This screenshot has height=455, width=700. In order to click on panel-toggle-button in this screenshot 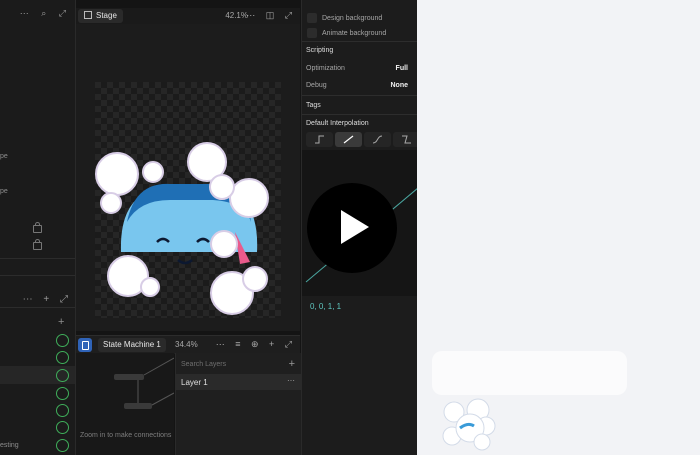, I will do `click(85, 345)`.